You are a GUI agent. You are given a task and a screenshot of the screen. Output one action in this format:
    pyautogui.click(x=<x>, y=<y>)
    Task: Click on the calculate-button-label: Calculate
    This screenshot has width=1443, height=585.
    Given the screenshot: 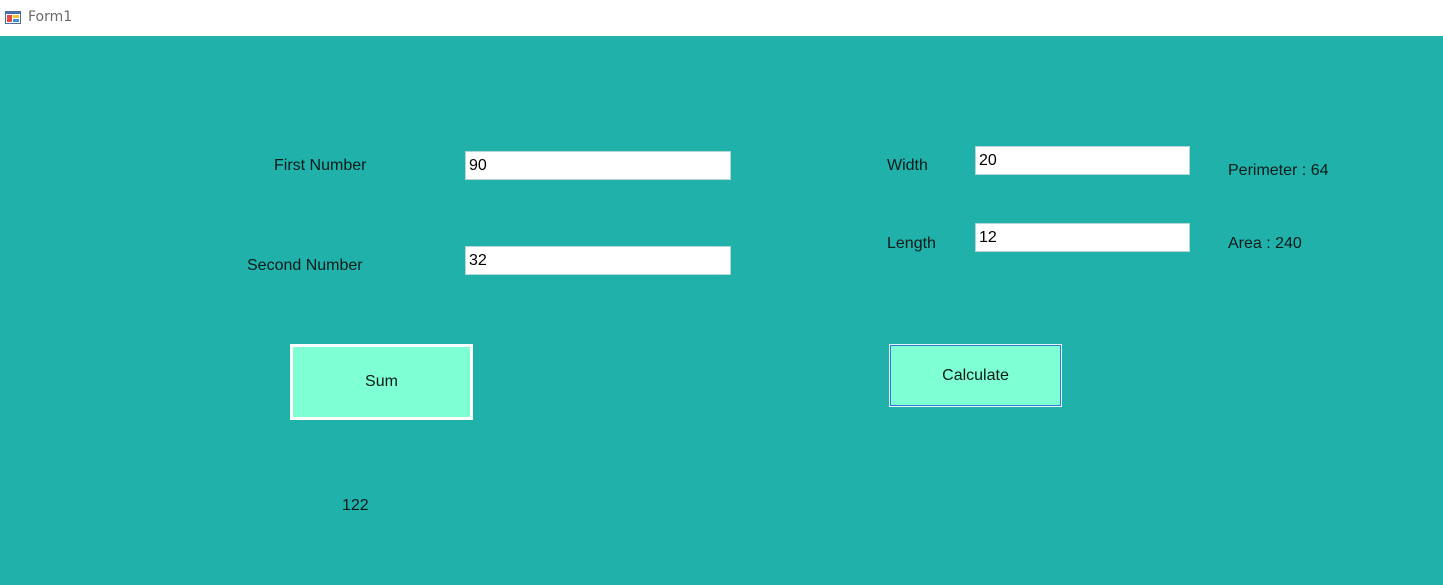 What is the action you would take?
    pyautogui.click(x=975, y=375)
    